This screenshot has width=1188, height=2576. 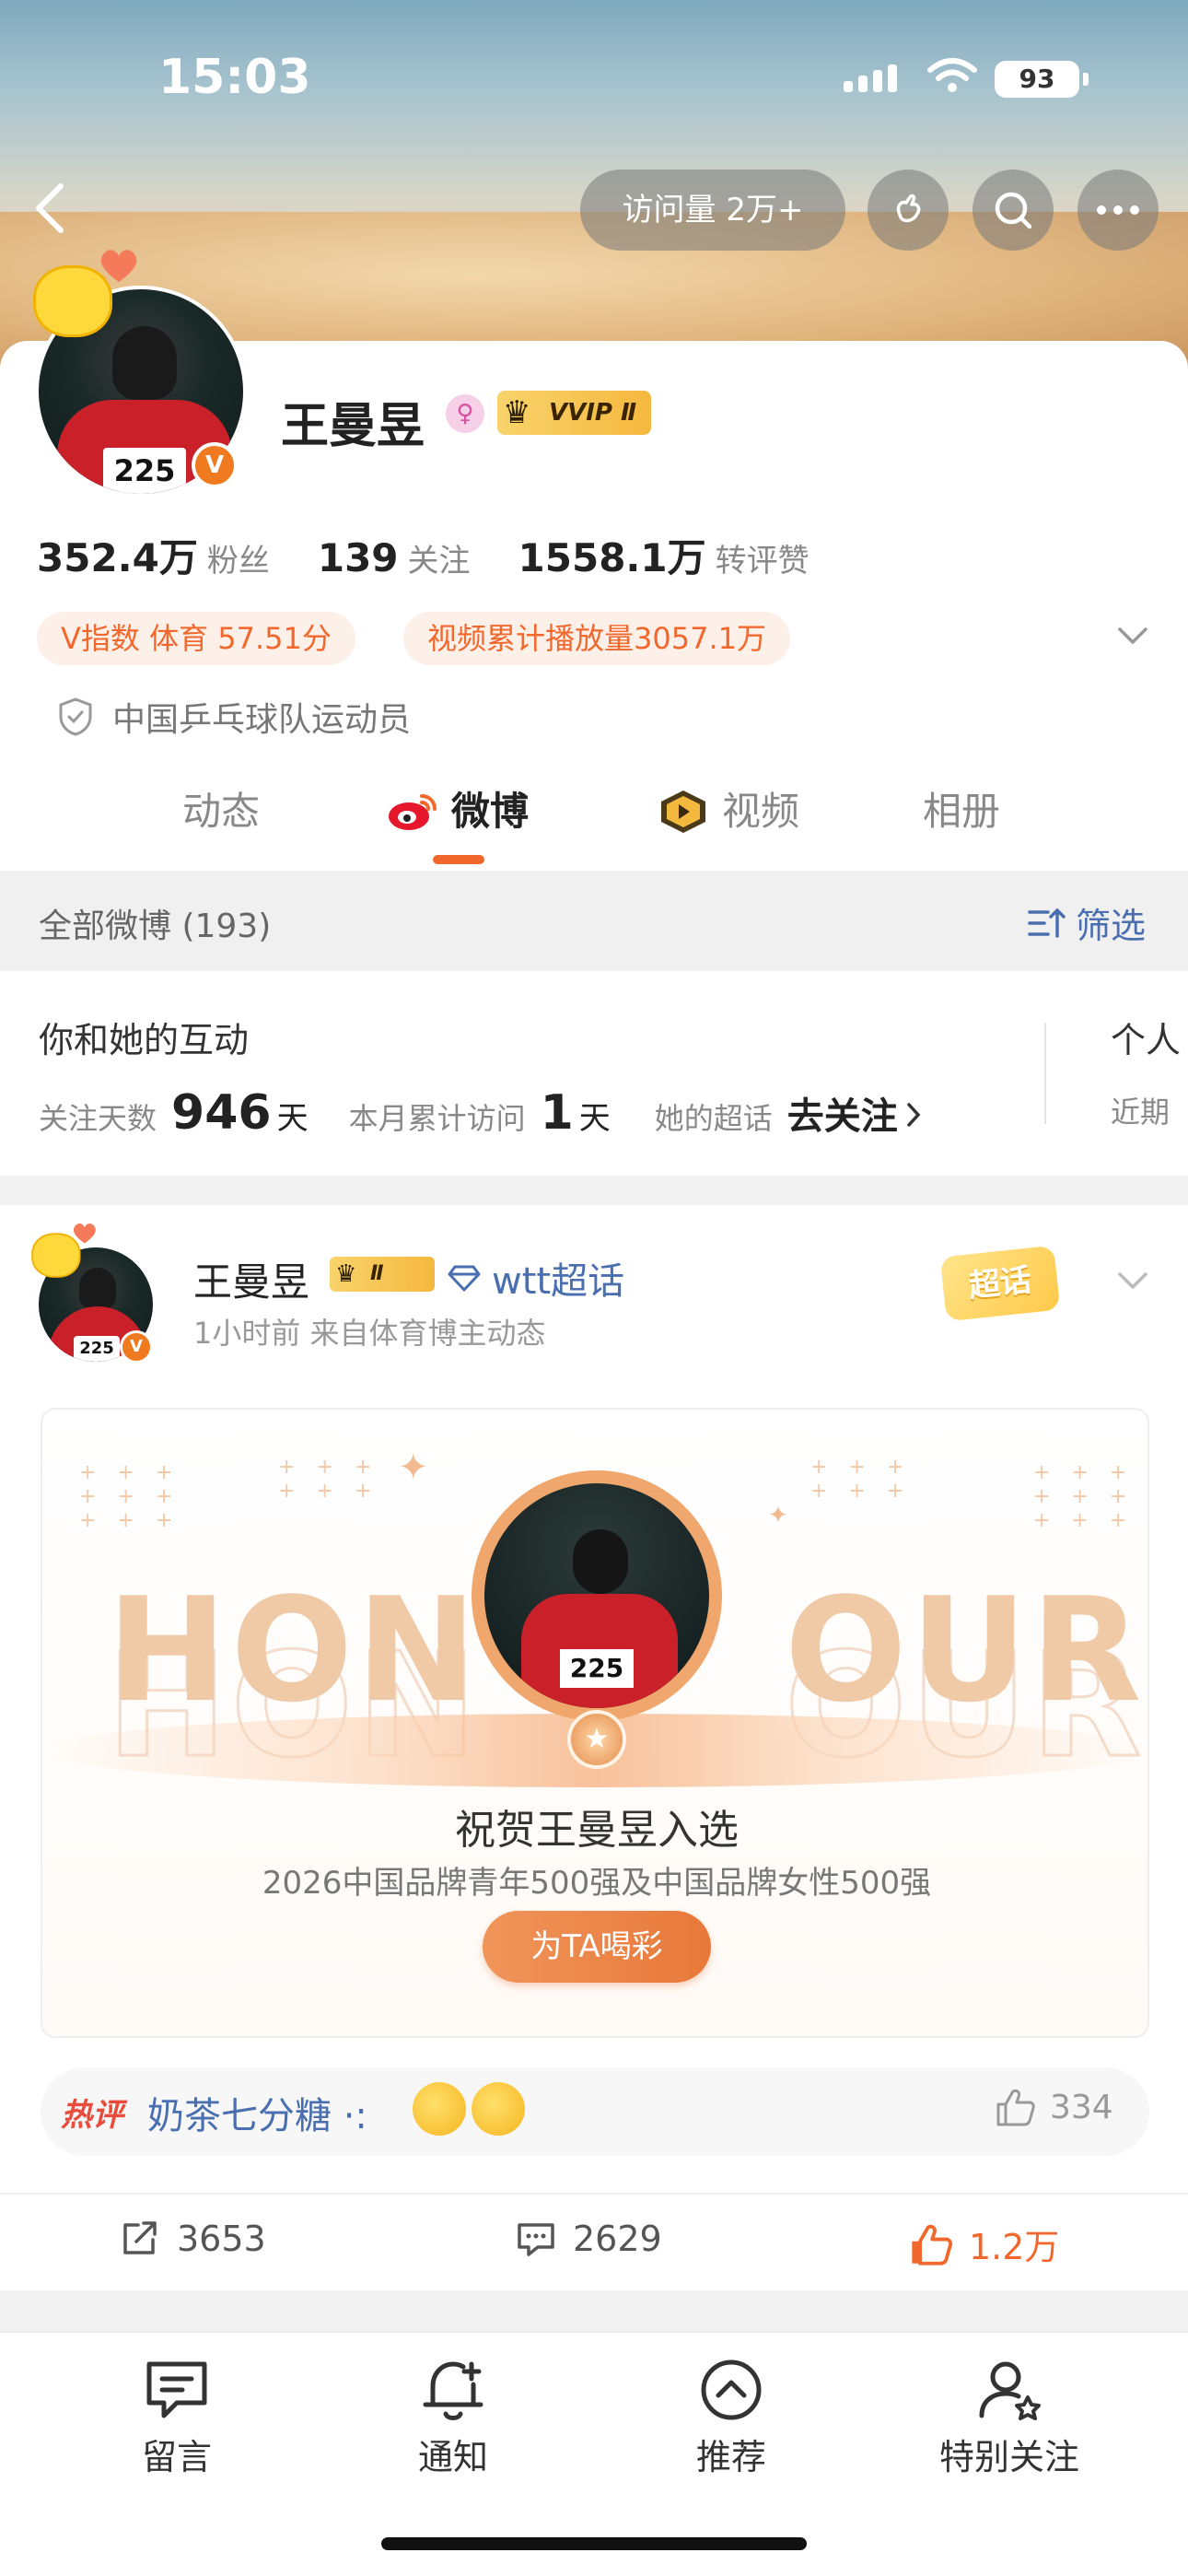 What do you see at coordinates (355, 2116) in the screenshot?
I see `hot-comment-sep: ·:` at bounding box center [355, 2116].